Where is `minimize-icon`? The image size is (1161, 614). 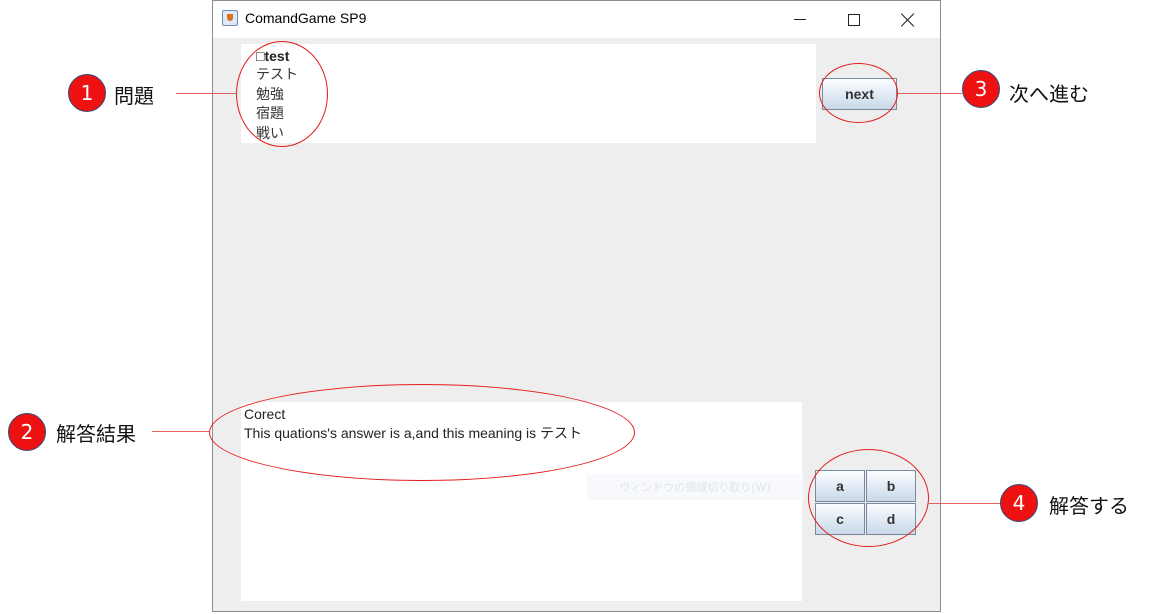 minimize-icon is located at coordinates (800, 19).